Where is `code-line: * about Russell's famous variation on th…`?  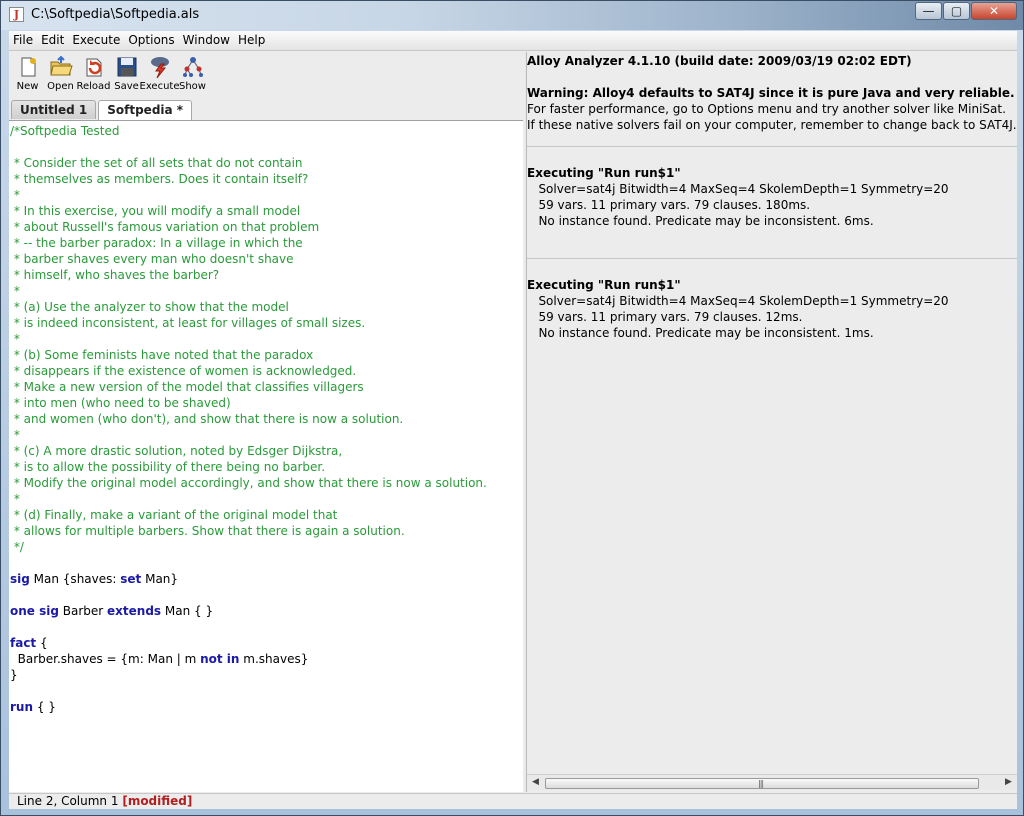 code-line: * about Russell's famous variation on th… is located at coordinates (164, 227).